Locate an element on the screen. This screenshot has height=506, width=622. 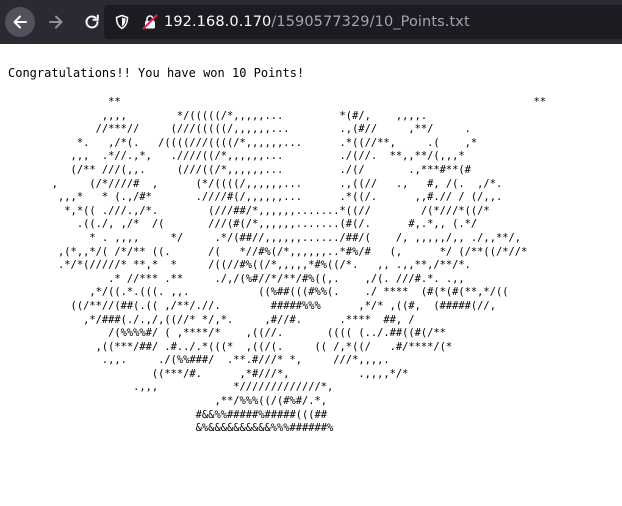
reload-icon is located at coordinates (92, 21).